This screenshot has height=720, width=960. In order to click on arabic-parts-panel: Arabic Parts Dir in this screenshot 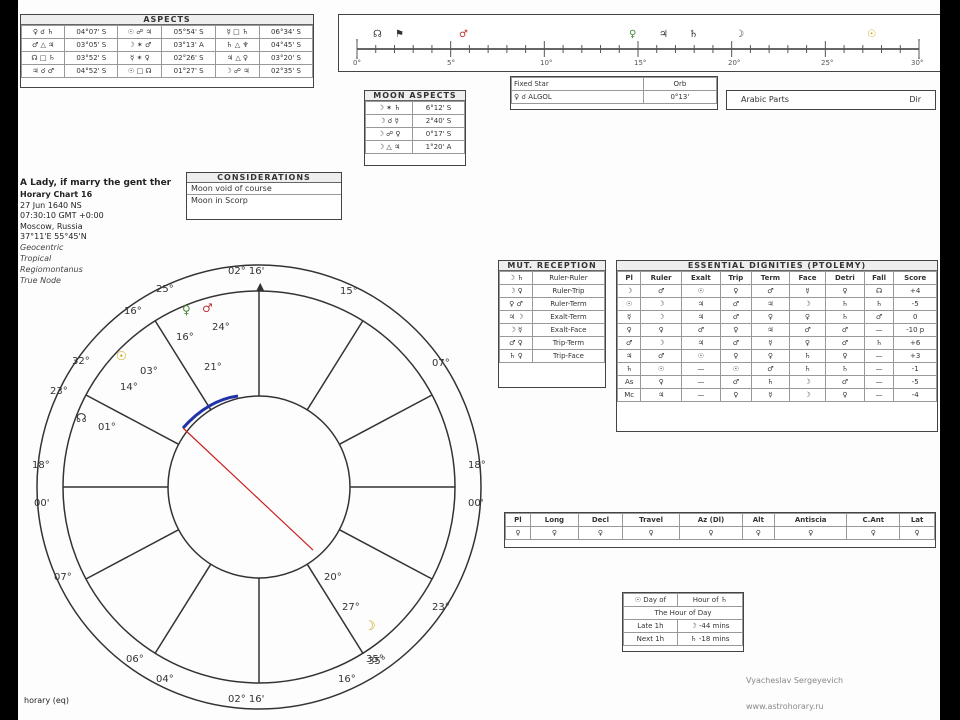, I will do `click(831, 100)`.